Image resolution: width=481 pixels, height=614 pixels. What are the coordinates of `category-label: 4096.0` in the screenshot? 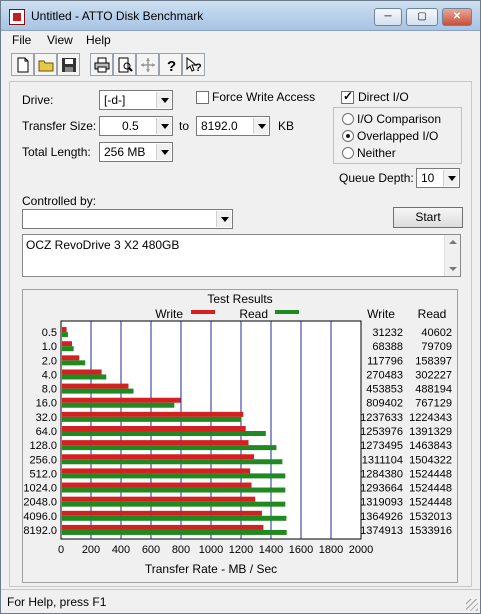 It's located at (40, 517).